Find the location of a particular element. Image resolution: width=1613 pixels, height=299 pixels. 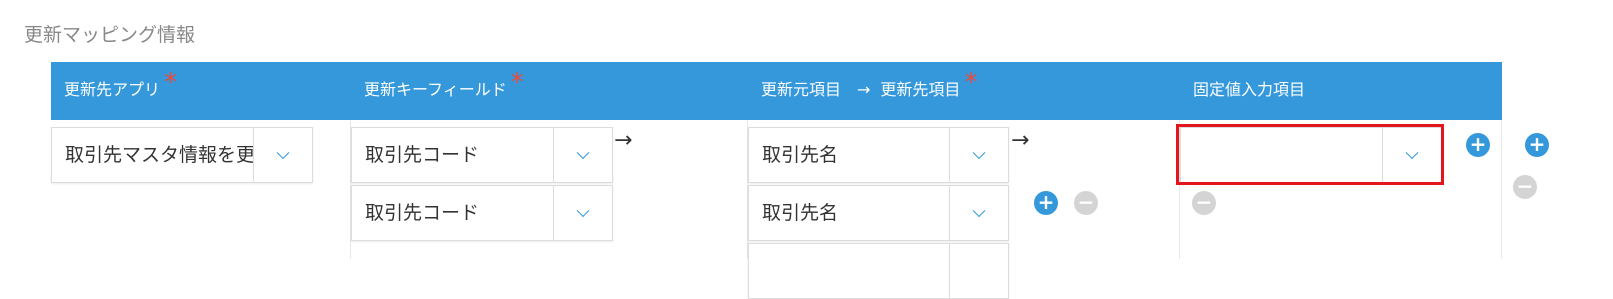

header-arrow: → is located at coordinates (864, 89).